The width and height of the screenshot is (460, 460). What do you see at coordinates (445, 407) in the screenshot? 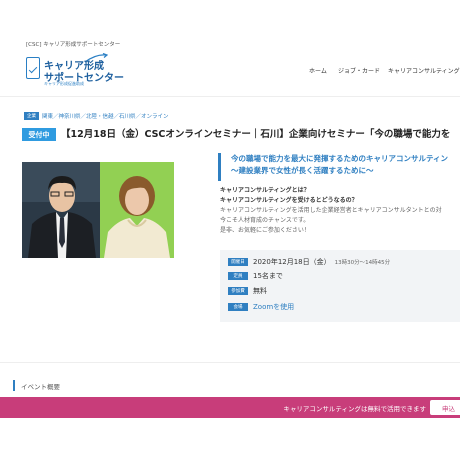
I see `apply-button: 申込` at bounding box center [445, 407].